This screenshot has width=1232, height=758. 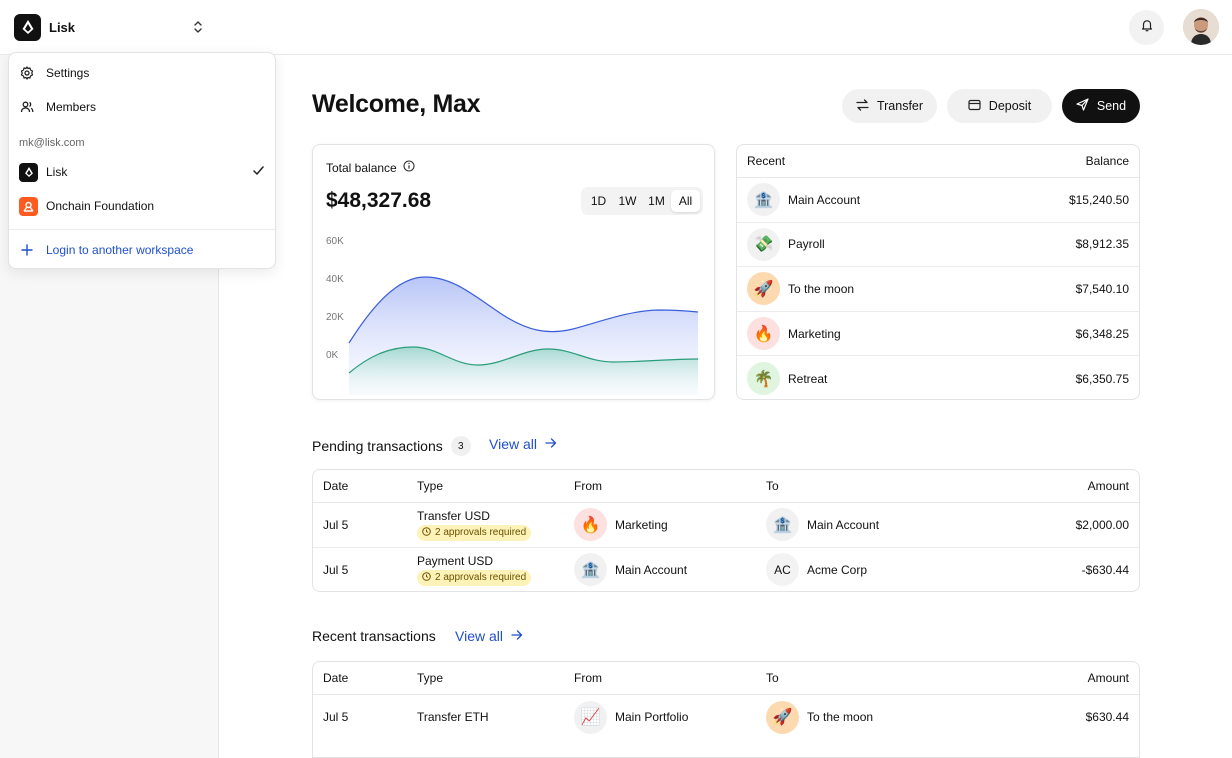 I want to click on chevron-up-down-icon, so click(x=198, y=27).